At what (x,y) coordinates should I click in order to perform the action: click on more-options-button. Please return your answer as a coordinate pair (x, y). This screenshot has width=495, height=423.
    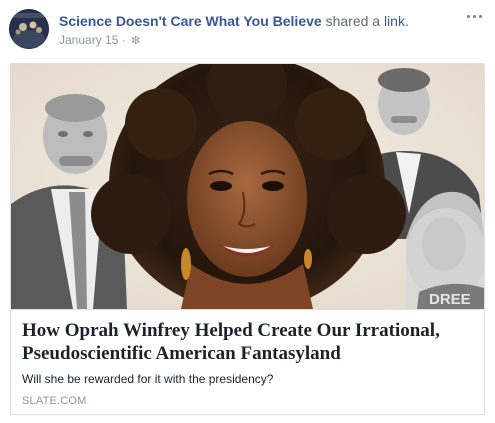
    Looking at the image, I should click on (474, 16).